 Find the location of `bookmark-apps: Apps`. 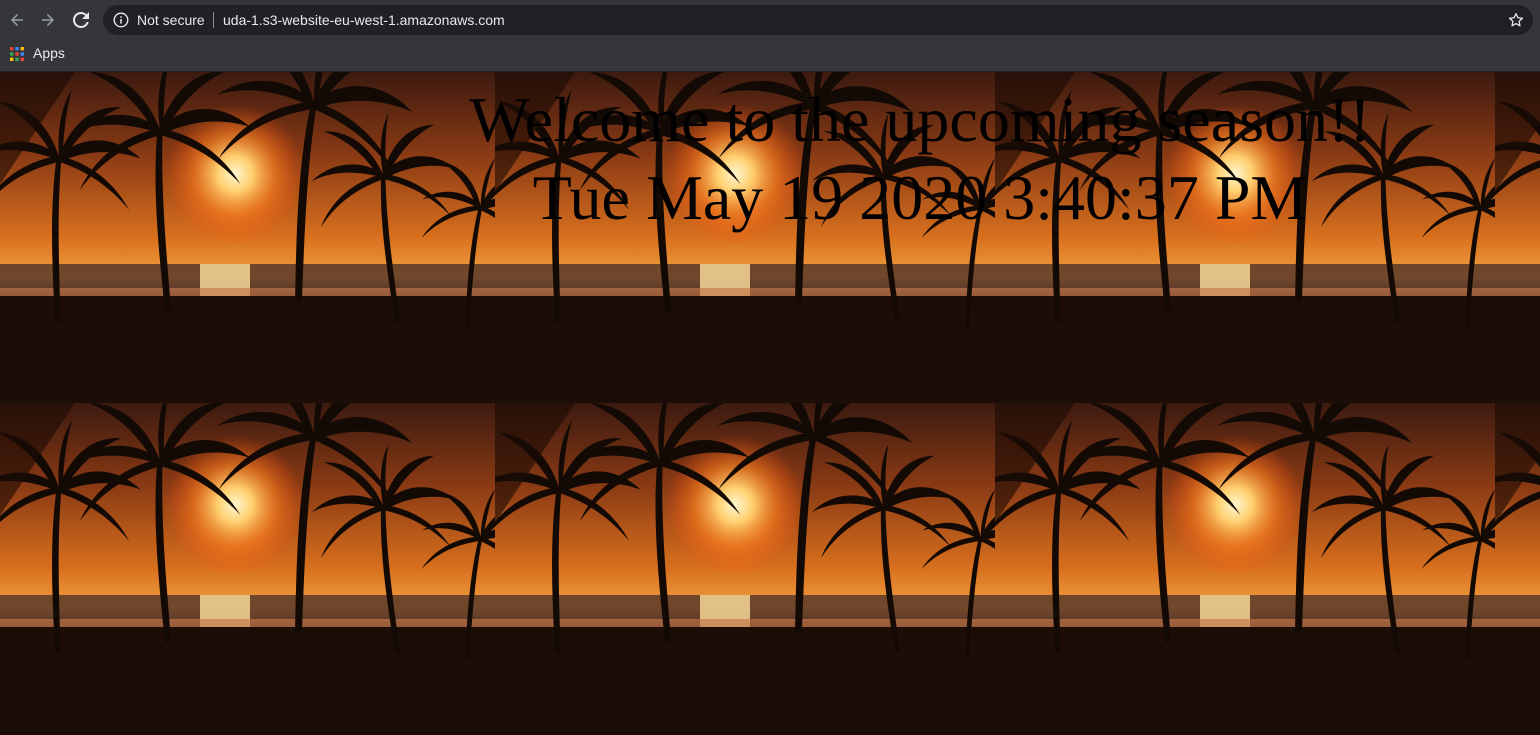

bookmark-apps: Apps is located at coordinates (49, 53).